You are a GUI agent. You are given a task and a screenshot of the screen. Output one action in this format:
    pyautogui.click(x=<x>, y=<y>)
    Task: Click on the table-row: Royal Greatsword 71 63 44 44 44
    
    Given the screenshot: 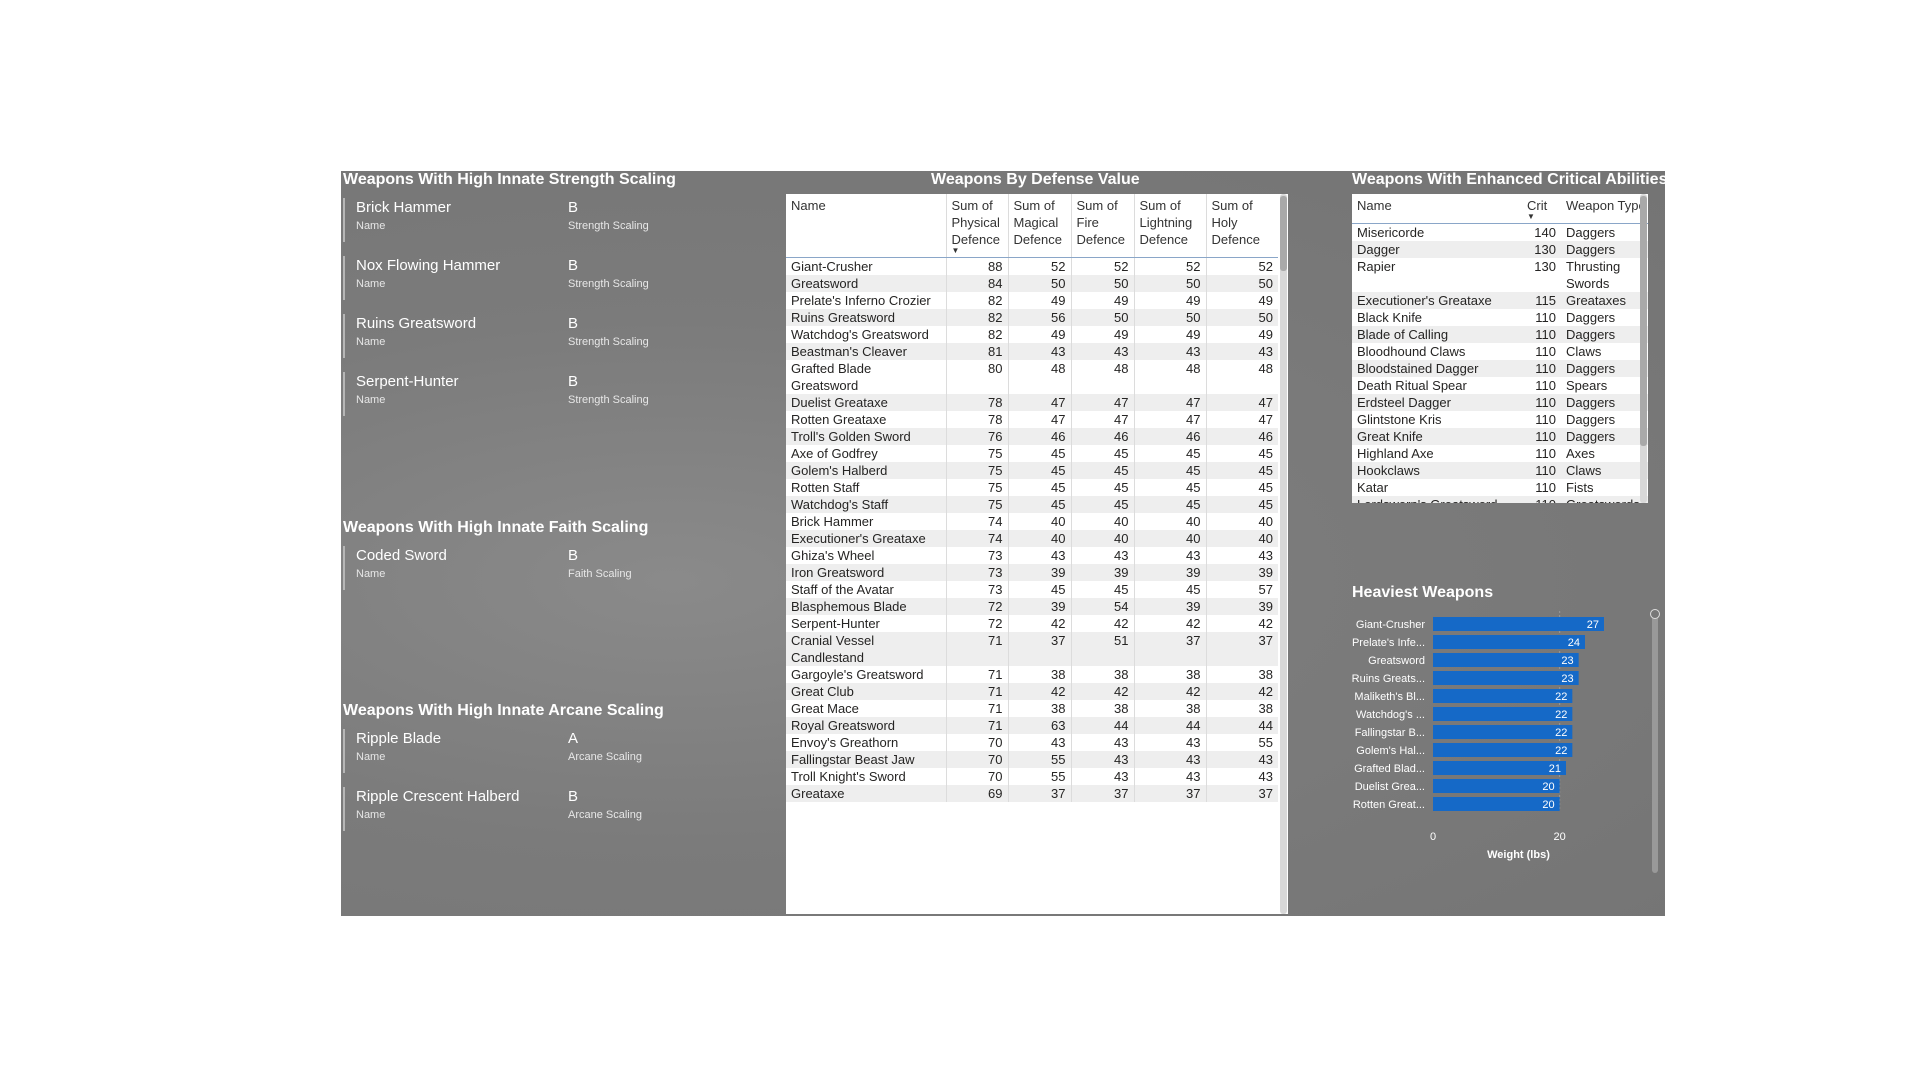 What is the action you would take?
    pyautogui.click(x=1032, y=725)
    